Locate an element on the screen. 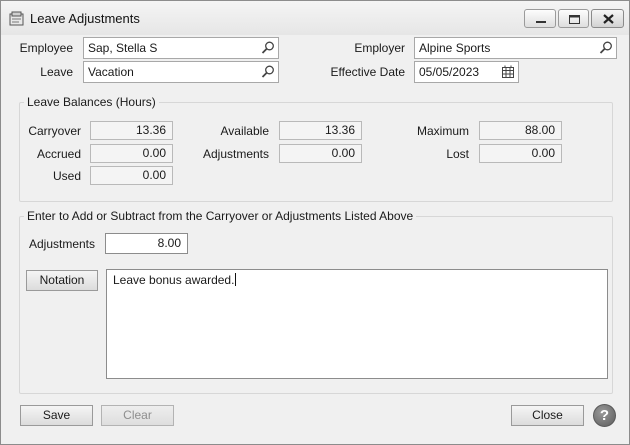  close-icon is located at coordinates (608, 19).